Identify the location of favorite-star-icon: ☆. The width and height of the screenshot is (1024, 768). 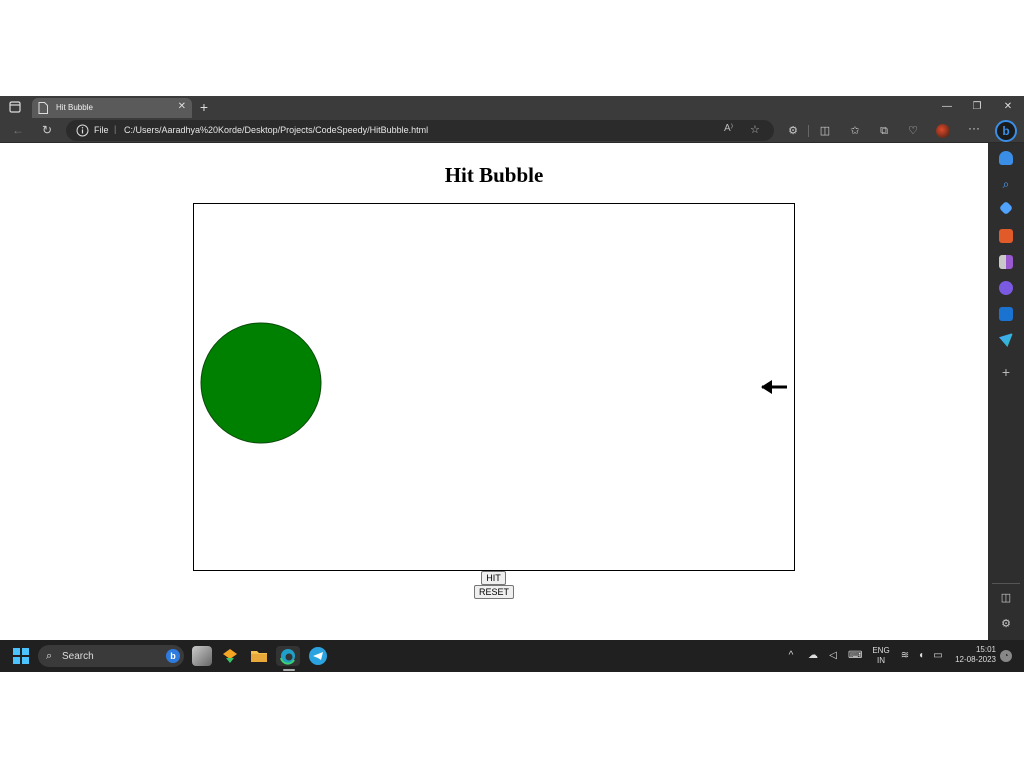
(755, 129).